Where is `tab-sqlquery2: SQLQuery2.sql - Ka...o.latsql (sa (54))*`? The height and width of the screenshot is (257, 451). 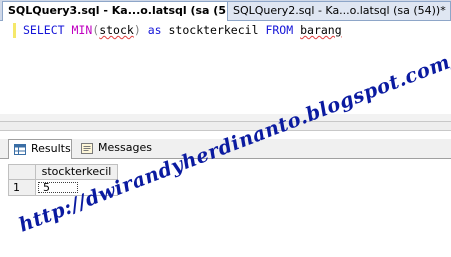
tab-sqlquery2: SQLQuery2.sql - Ka...o.latsql (sa (54))* is located at coordinates (339, 10).